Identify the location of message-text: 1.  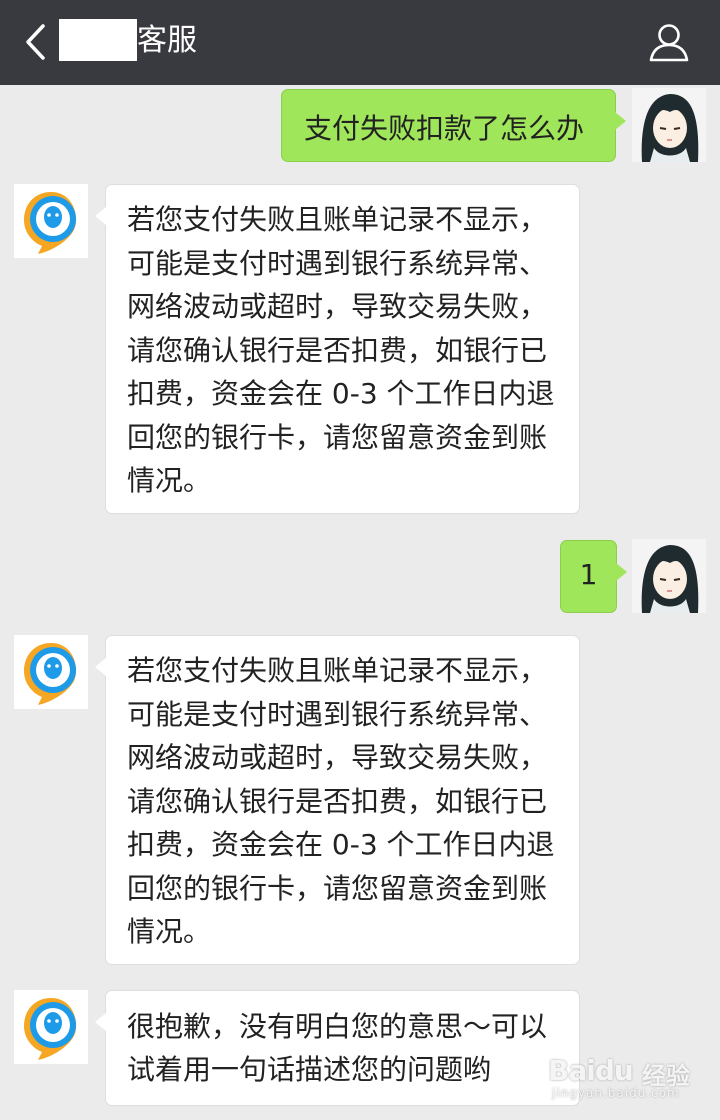
(588, 574).